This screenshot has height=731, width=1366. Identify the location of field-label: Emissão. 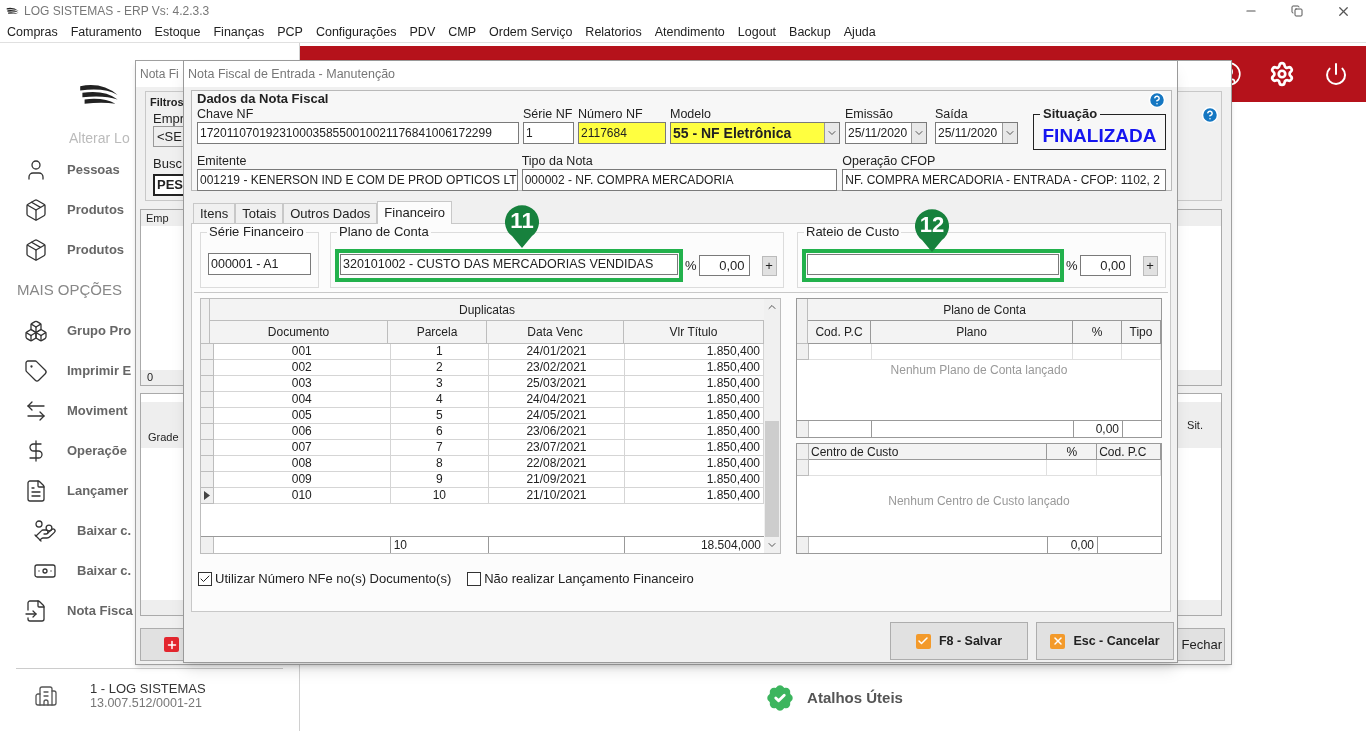
(869, 114).